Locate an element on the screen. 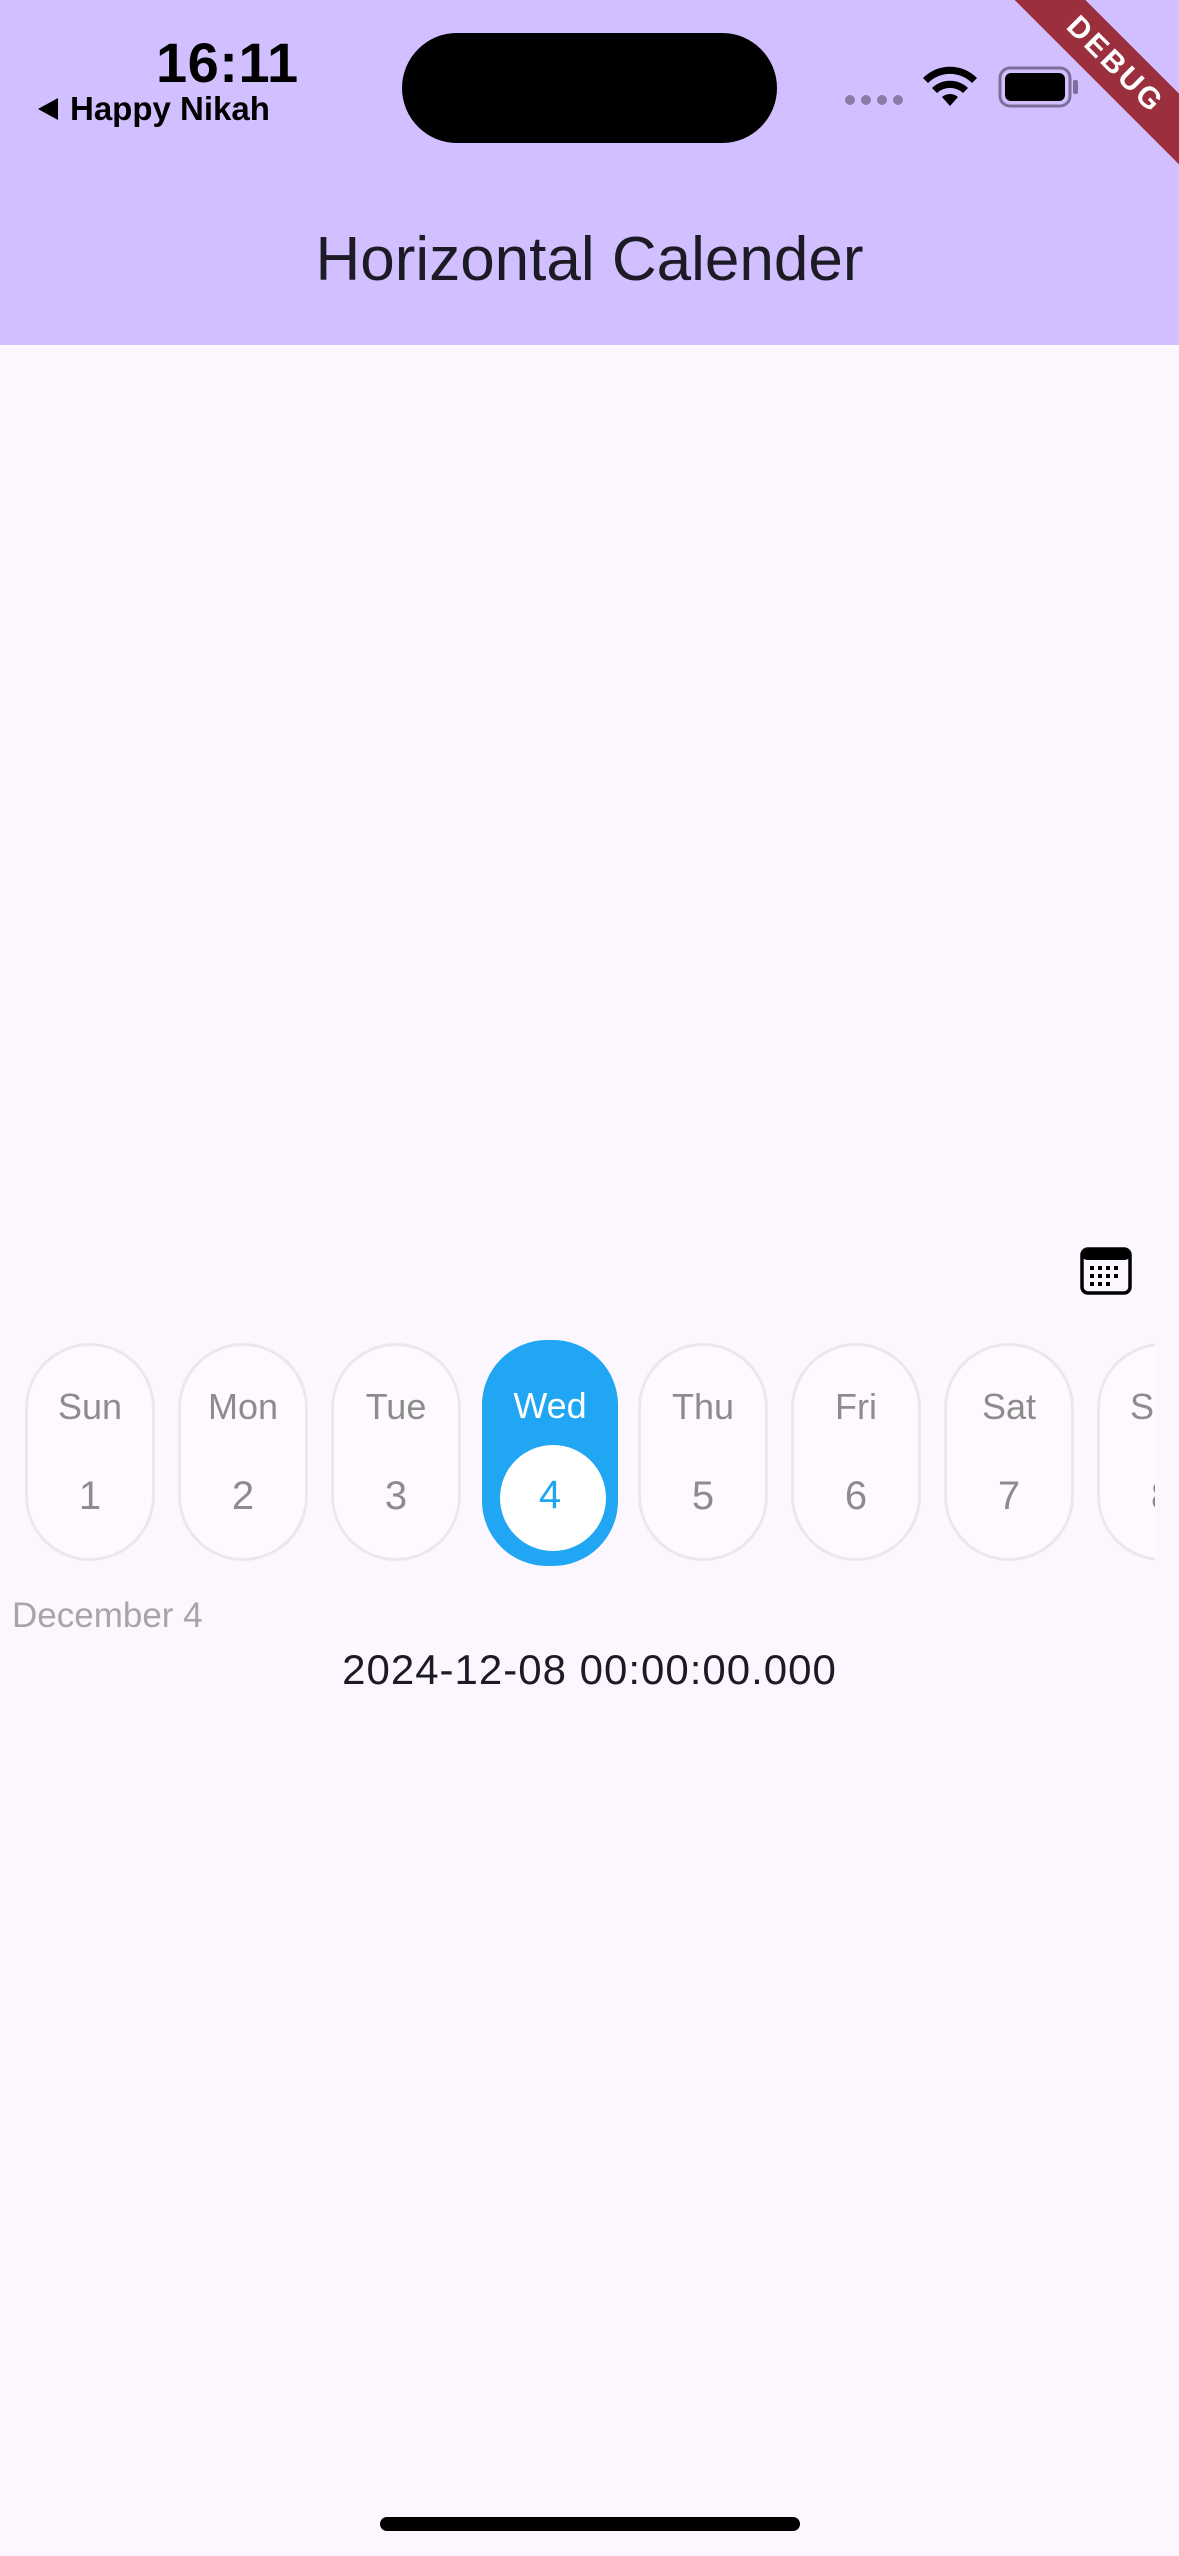 This screenshot has width=1179, height=2556. page-title: Horizontal Calender is located at coordinates (589, 259).